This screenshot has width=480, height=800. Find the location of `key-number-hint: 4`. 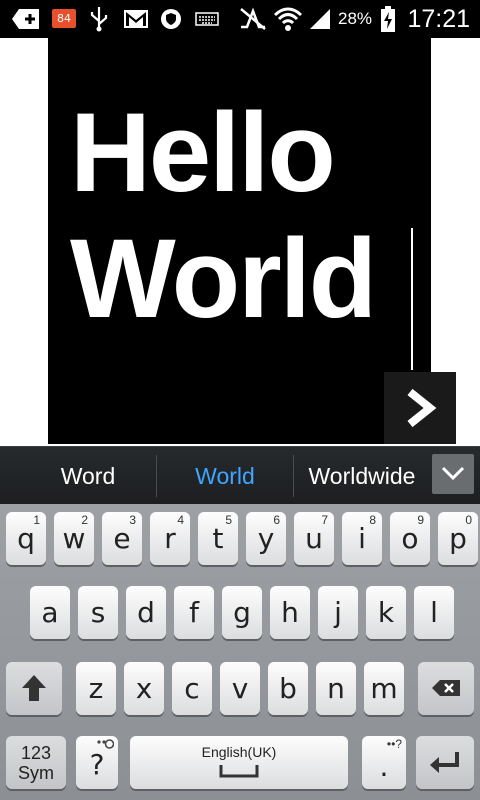

key-number-hint: 4 is located at coordinates (180, 520).